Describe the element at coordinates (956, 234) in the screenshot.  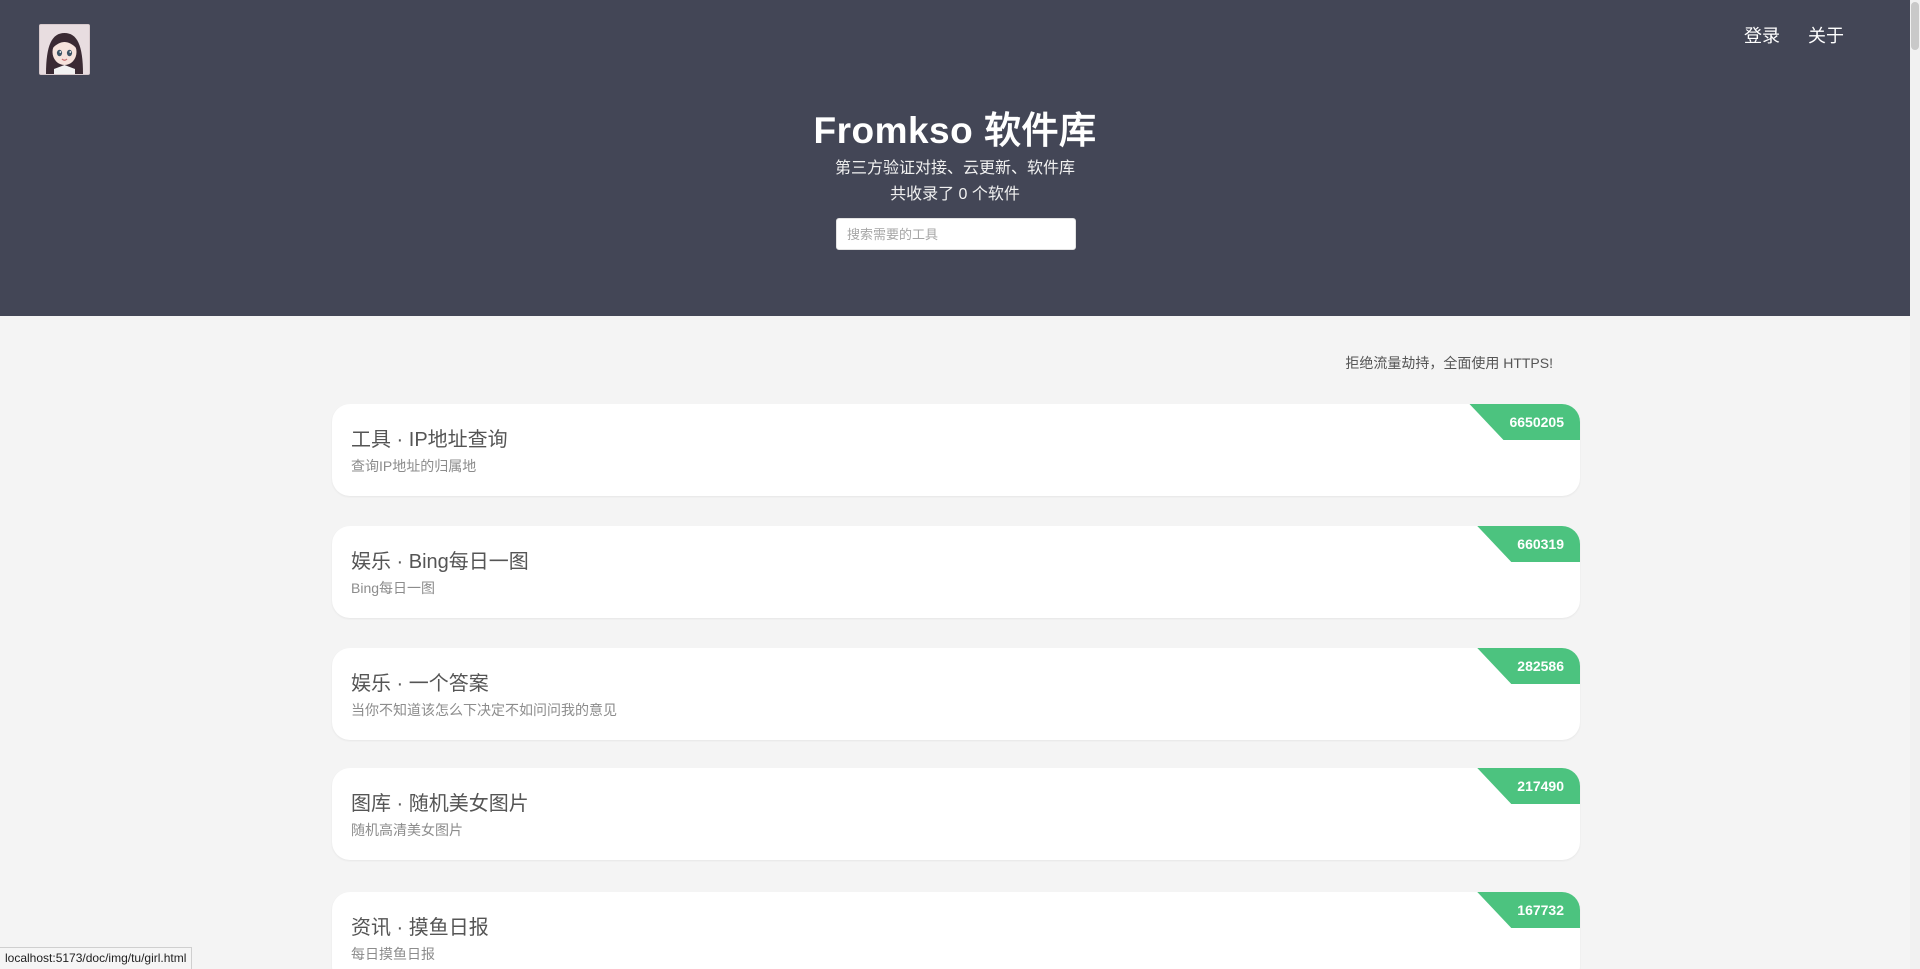
I see `search-input` at that location.